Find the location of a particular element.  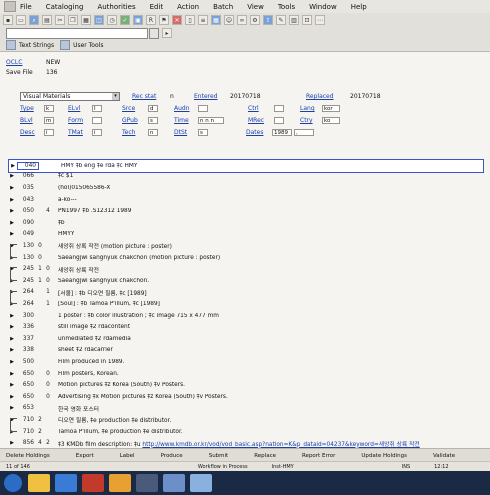

indicator-1: 4 is located at coordinates (40, 443).